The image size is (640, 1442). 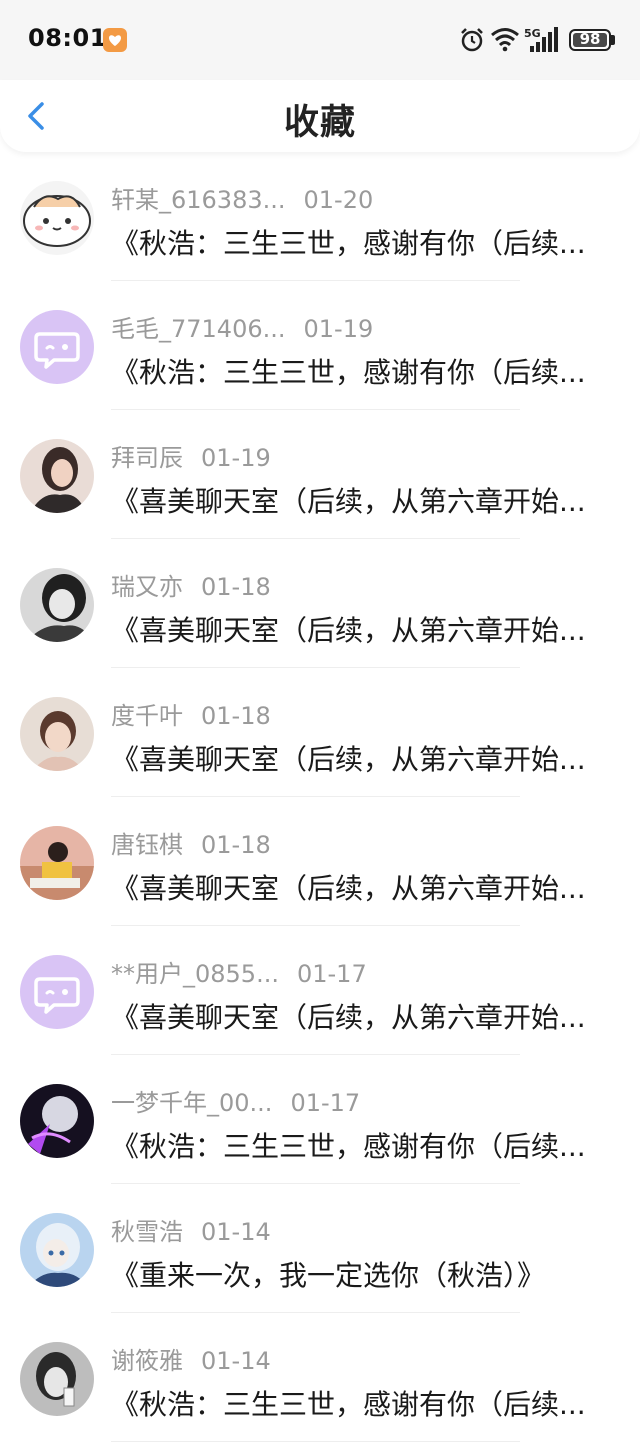 What do you see at coordinates (147, 1232) in the screenshot?
I see `author-name: 秋雪浩` at bounding box center [147, 1232].